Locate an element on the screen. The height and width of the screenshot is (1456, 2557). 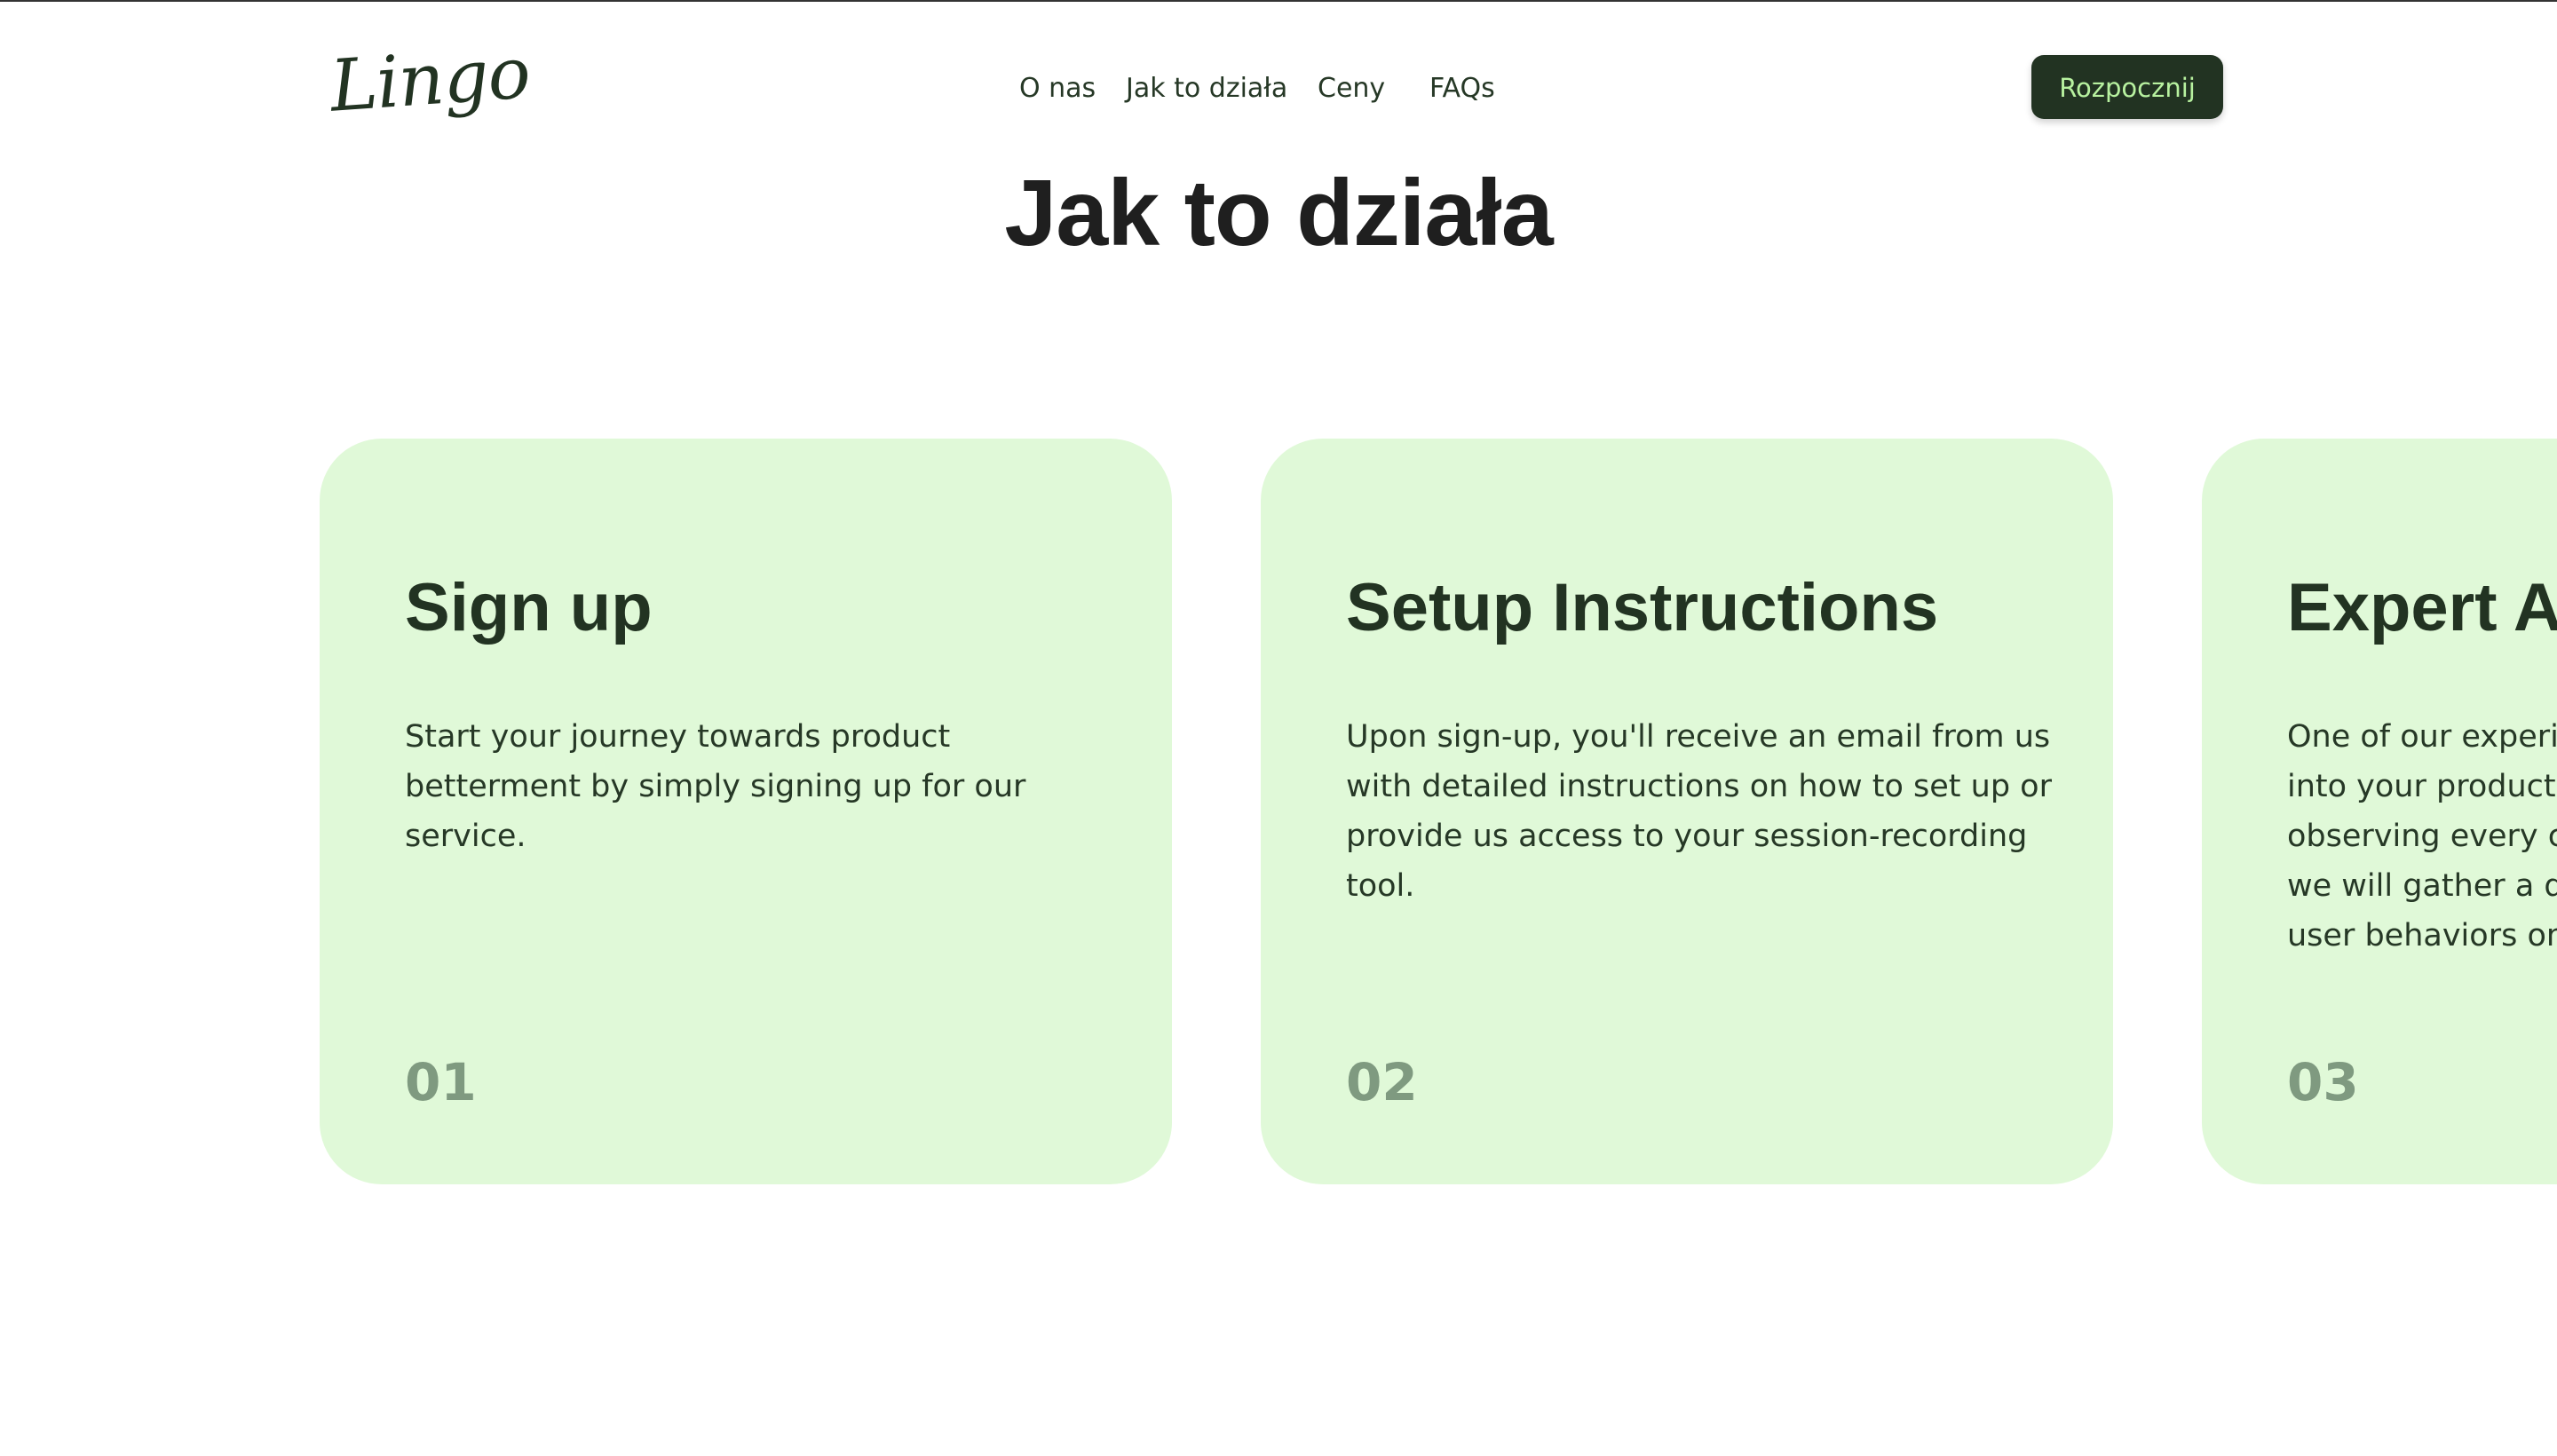
card-description-line: Start your journey towards product is located at coordinates (678, 737).